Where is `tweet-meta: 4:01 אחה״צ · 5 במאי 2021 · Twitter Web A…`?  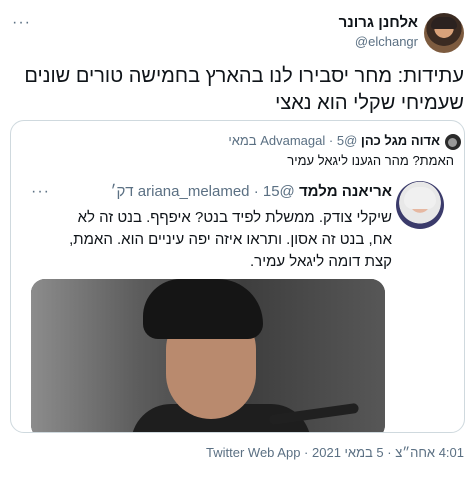
tweet-meta: 4:01 אחה״צ · 5 במאי 2021 · Twitter Web A… is located at coordinates (335, 452).